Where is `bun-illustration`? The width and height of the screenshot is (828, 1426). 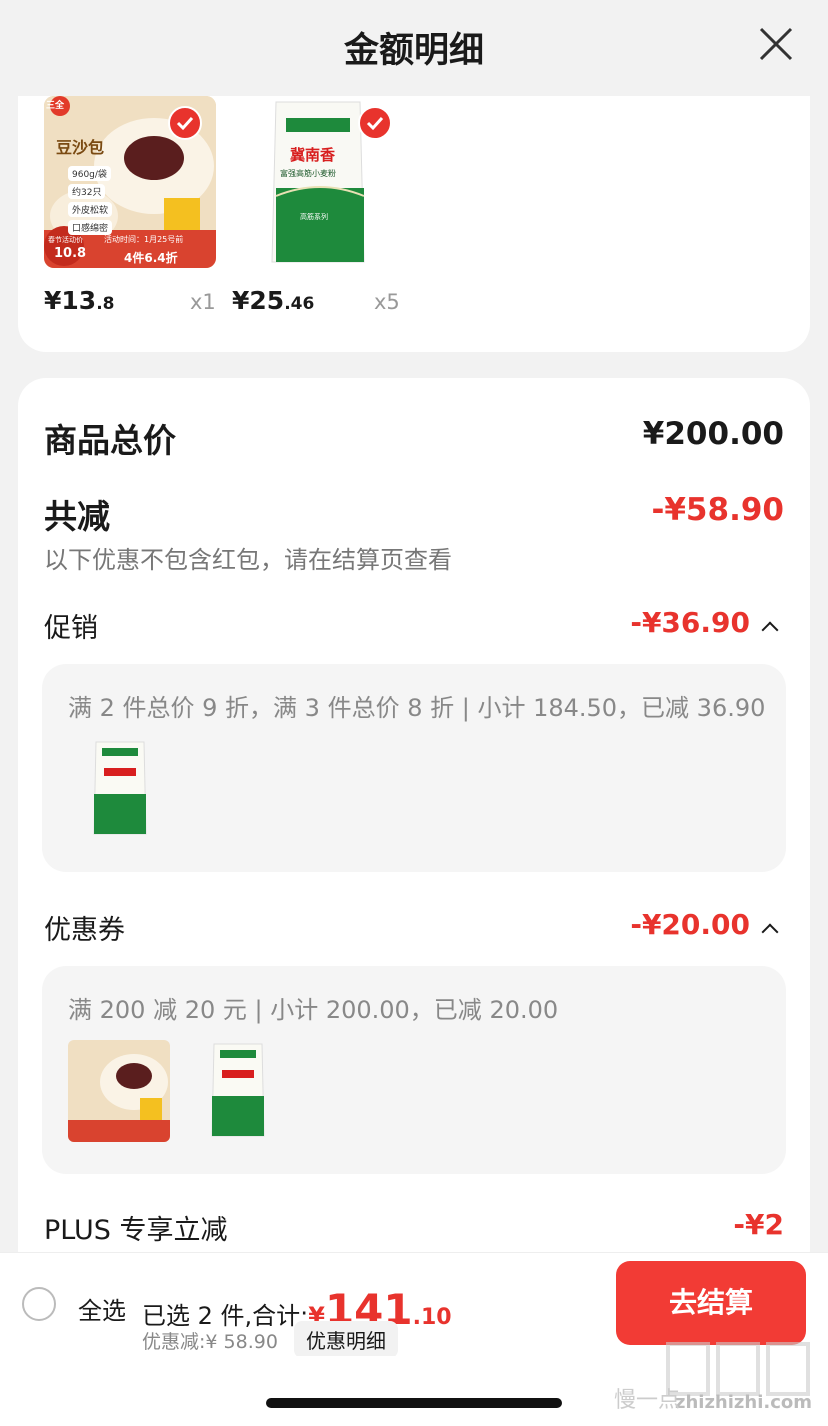
bun-illustration is located at coordinates (119, 1091).